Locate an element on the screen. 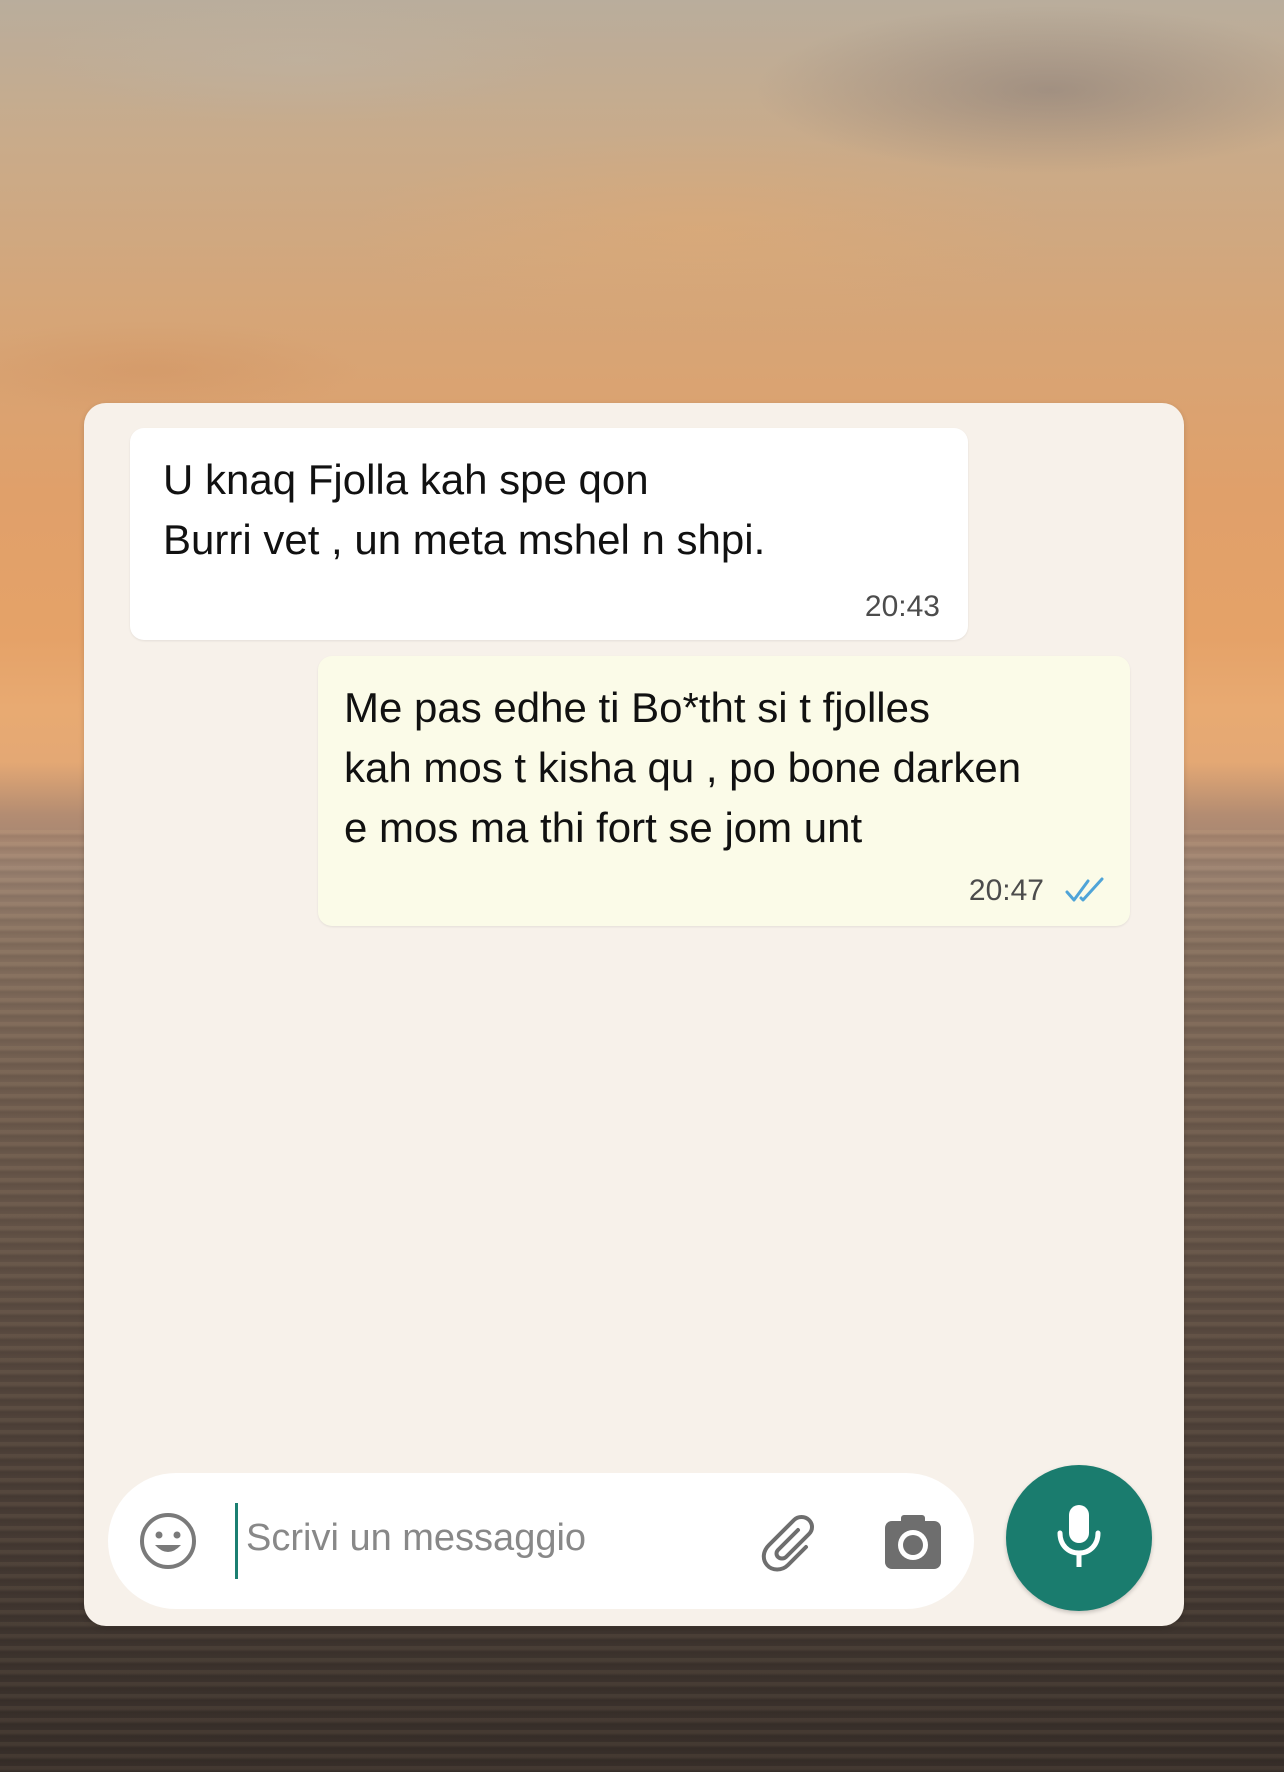 Image resolution: width=1284 pixels, height=1772 pixels. message-input: Scrivi un messaggio is located at coordinates (416, 1538).